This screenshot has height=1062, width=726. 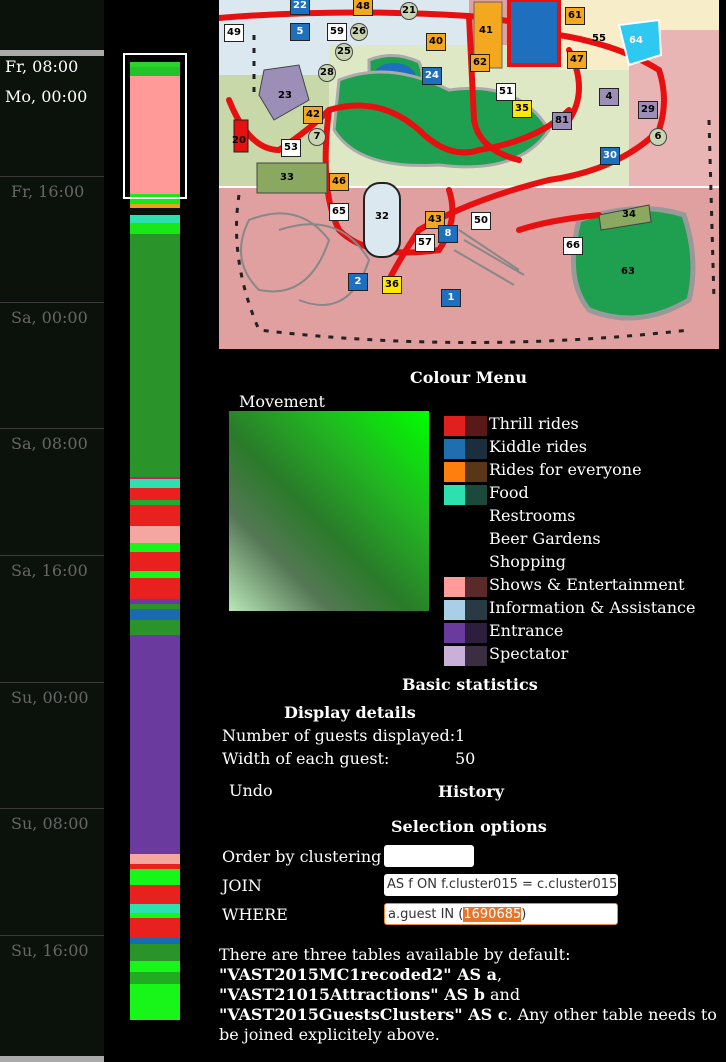 I want to click on history-button: History, so click(x=471, y=791).